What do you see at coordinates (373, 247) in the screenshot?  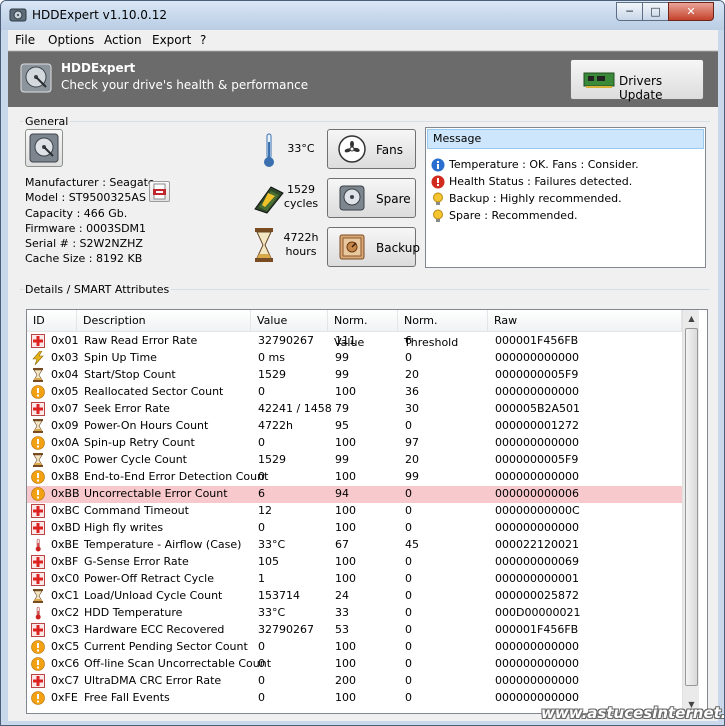 I see `backup-button: Backup` at bounding box center [373, 247].